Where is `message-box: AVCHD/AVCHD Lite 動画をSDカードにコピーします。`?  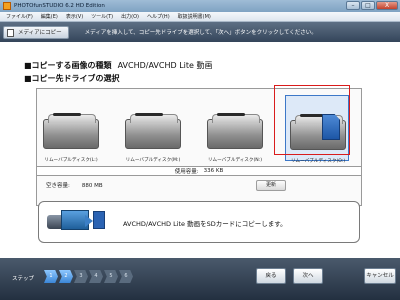
message-box: AVCHD/AVCHD Lite 動画をSDカードにコピーします。 is located at coordinates (199, 222).